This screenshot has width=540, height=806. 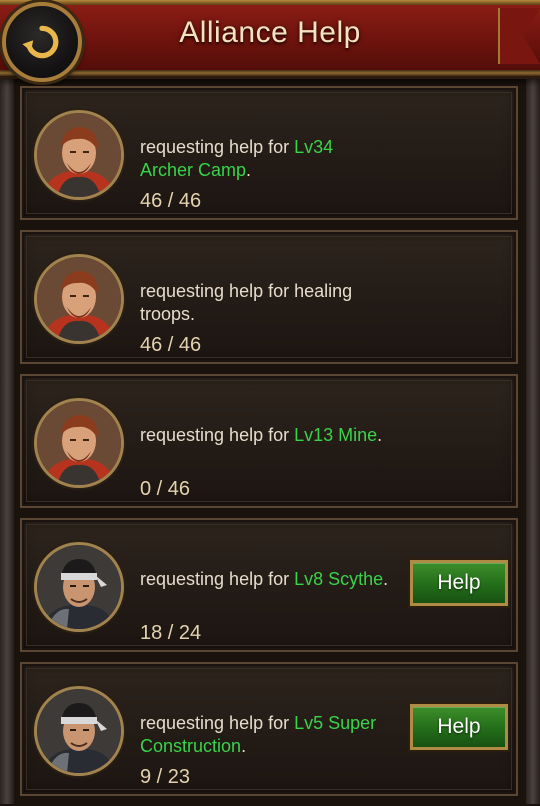 I want to click on request-message: requesting help for Lv34 Archer Camp., so click(x=265, y=159).